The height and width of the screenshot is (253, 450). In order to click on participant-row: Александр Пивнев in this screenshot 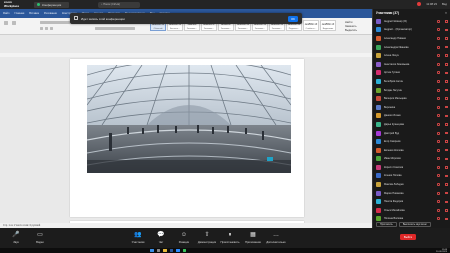, I will do `click(411, 38)`.